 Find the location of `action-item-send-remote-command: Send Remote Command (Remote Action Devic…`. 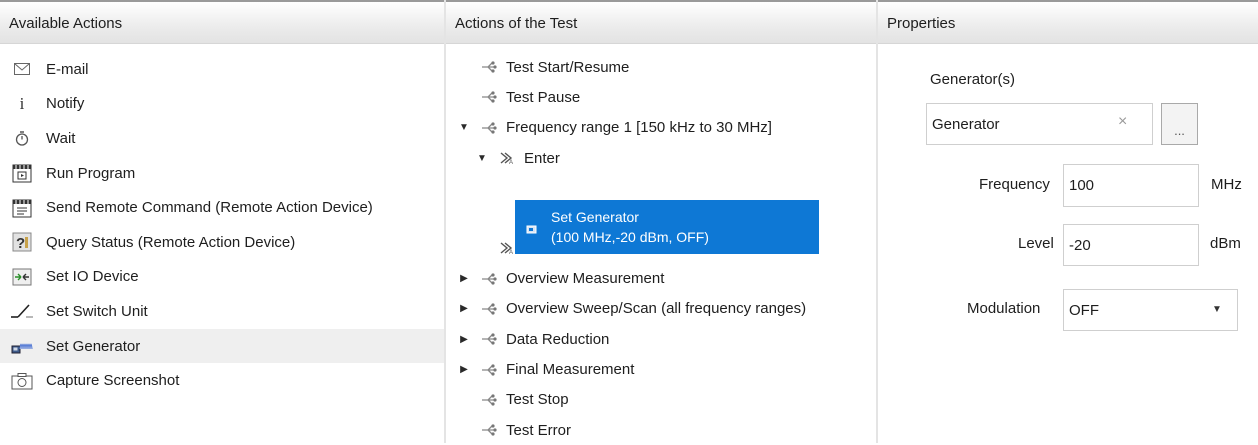

action-item-send-remote-command: Send Remote Command (Remote Action Devic… is located at coordinates (222, 207).